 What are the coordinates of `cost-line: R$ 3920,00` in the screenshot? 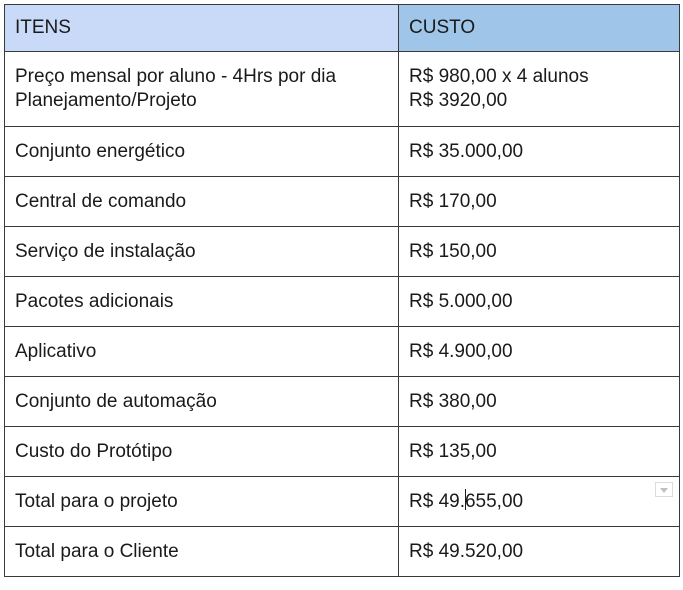 It's located at (458, 100).